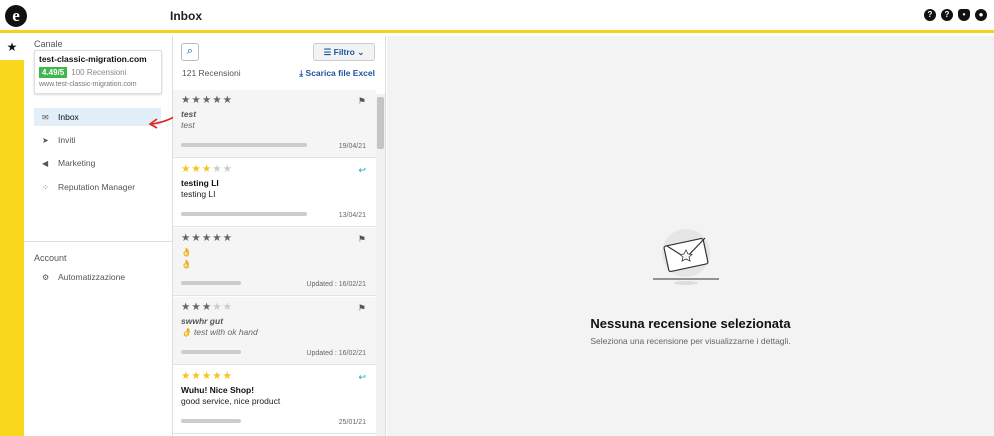 The width and height of the screenshot is (994, 436). Describe the element at coordinates (97, 117) in the screenshot. I see `sidebar-item-inbox: ✉ Inbox` at that location.